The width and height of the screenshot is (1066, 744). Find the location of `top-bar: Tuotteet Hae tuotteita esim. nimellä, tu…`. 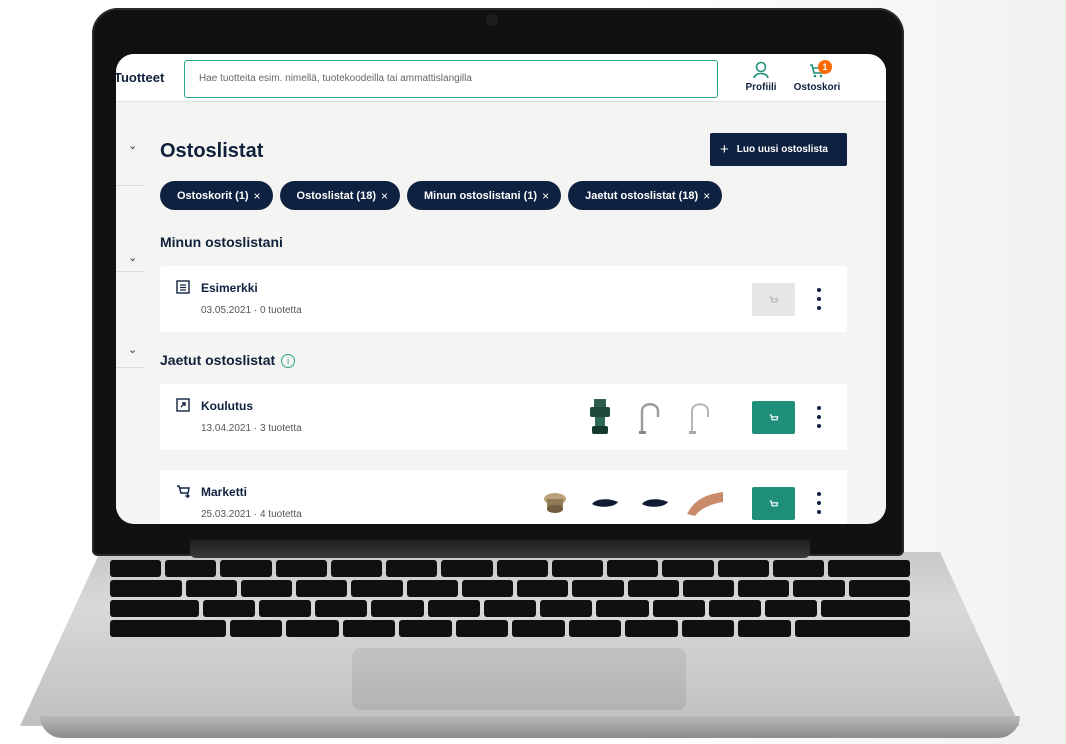

top-bar: Tuotteet Hae tuotteita esim. nimellä, tu… is located at coordinates (501, 78).